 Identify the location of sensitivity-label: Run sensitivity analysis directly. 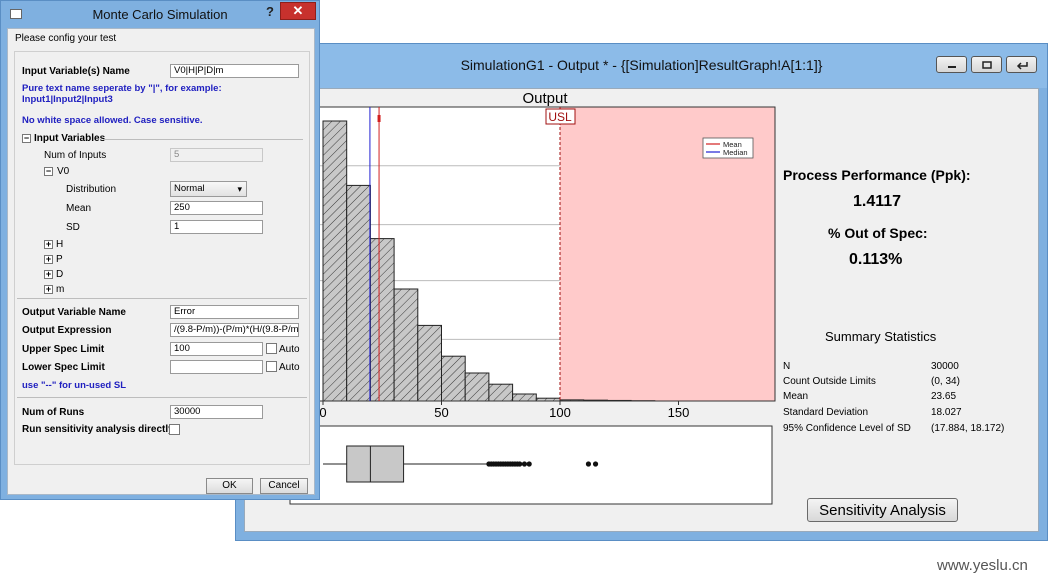
(98, 429).